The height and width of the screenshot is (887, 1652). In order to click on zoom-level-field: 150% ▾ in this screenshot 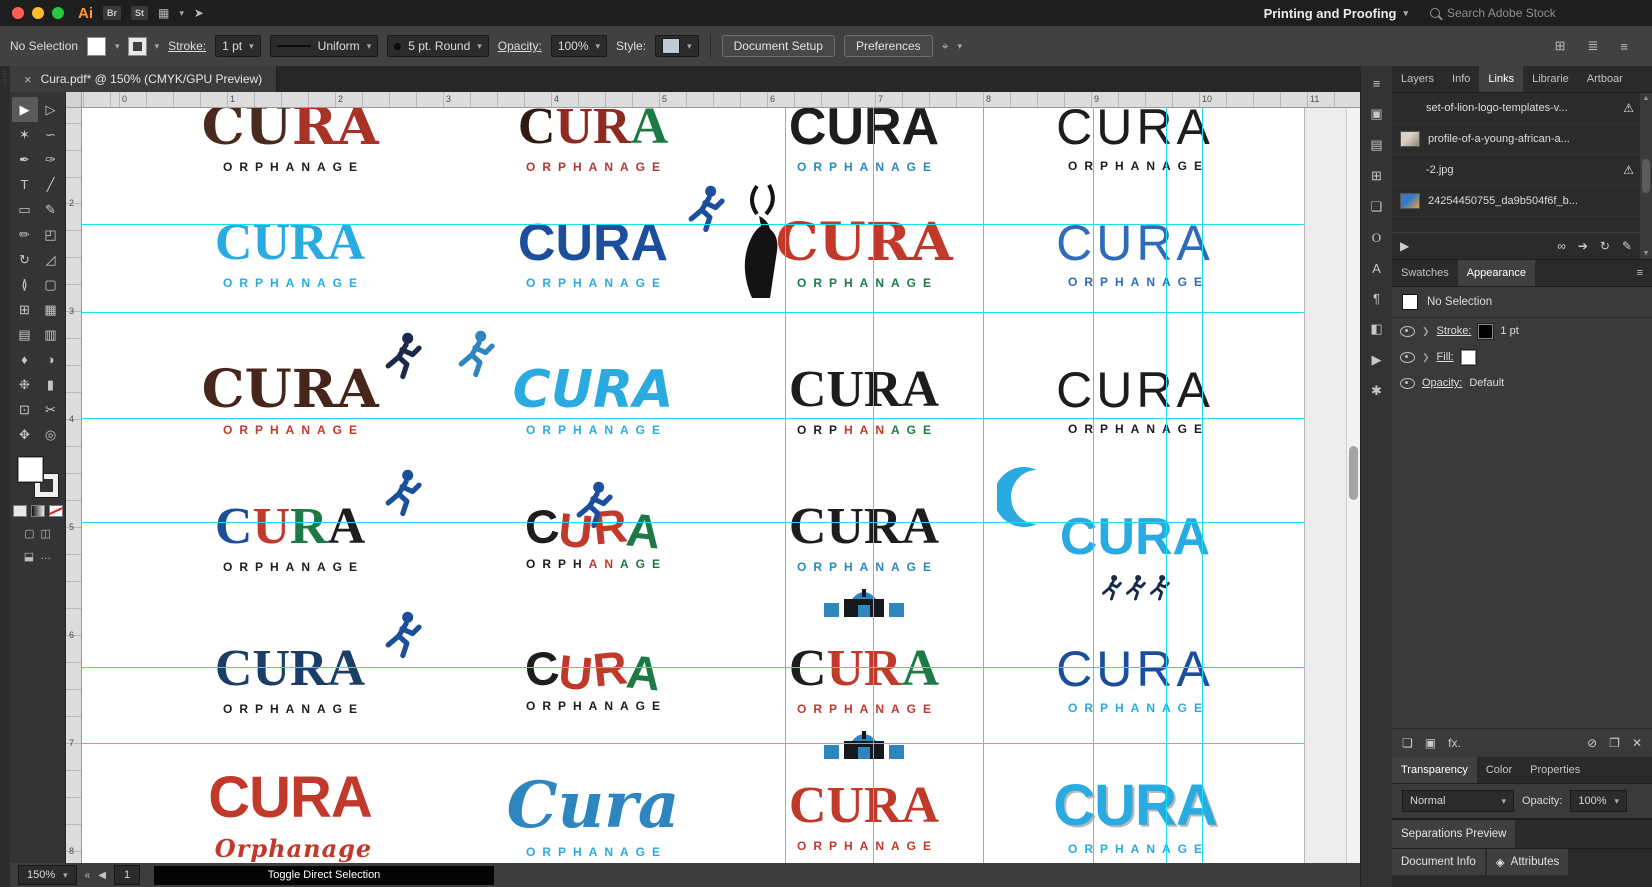, I will do `click(47, 875)`.